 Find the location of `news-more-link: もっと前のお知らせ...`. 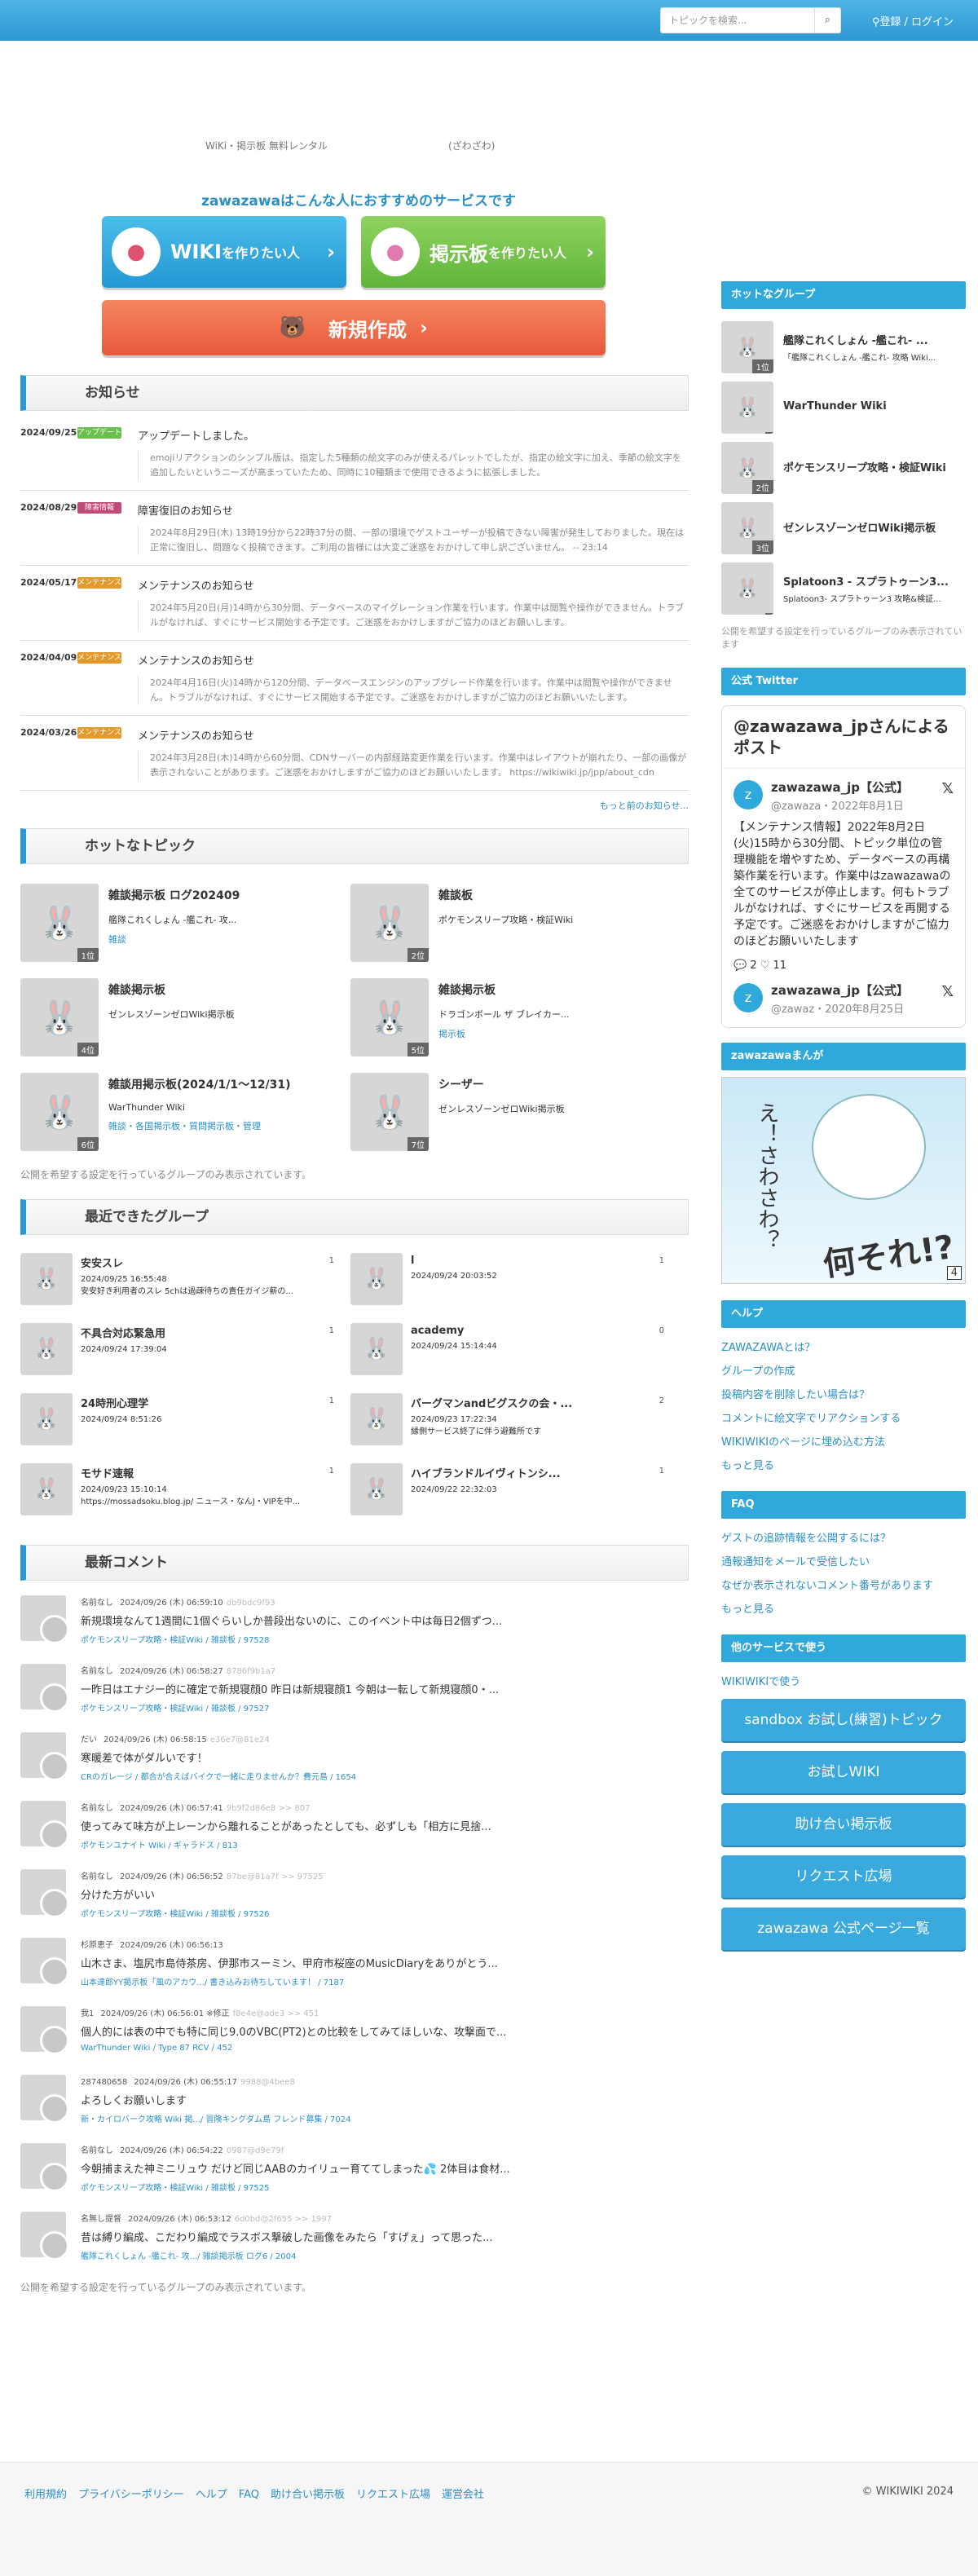

news-more-link: もっと前のお知らせ... is located at coordinates (354, 805).